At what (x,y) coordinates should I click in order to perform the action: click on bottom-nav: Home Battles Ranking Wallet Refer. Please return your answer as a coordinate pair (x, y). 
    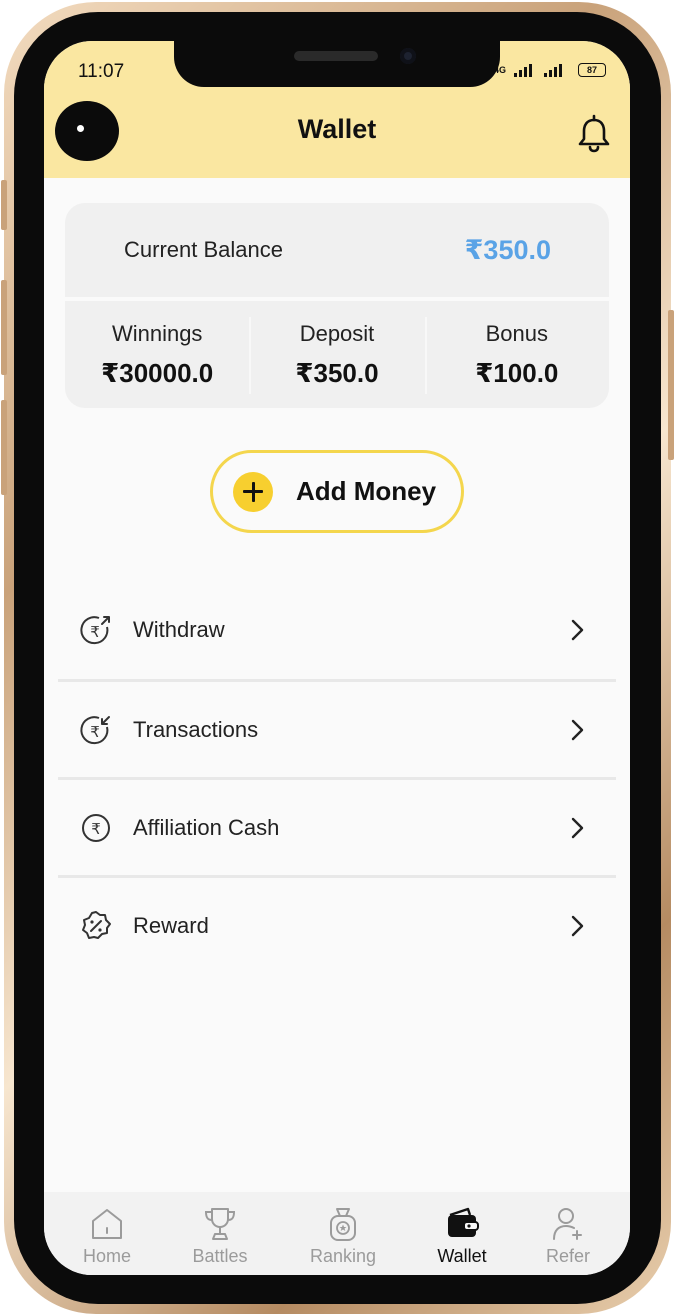
    Looking at the image, I should click on (337, 1233).